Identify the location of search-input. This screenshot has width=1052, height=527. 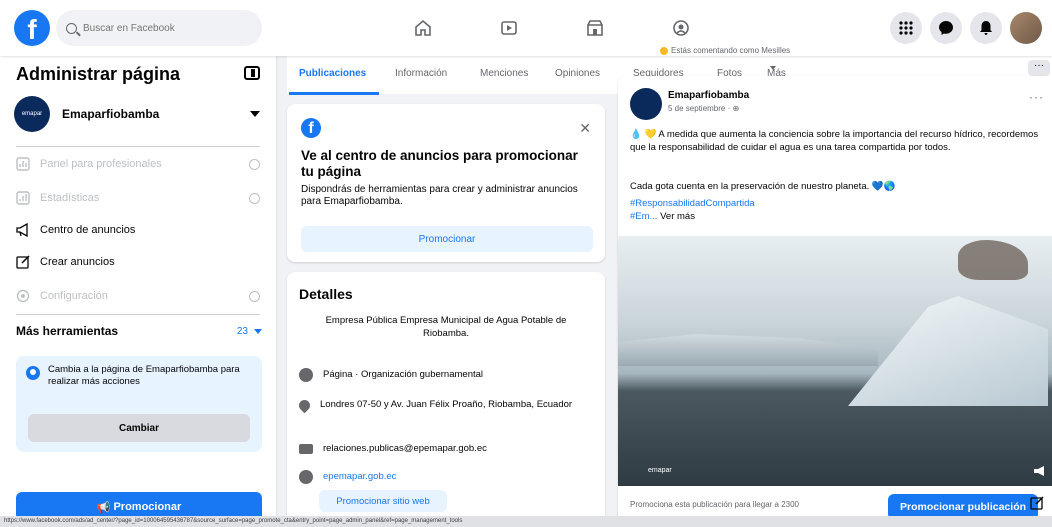
(163, 28).